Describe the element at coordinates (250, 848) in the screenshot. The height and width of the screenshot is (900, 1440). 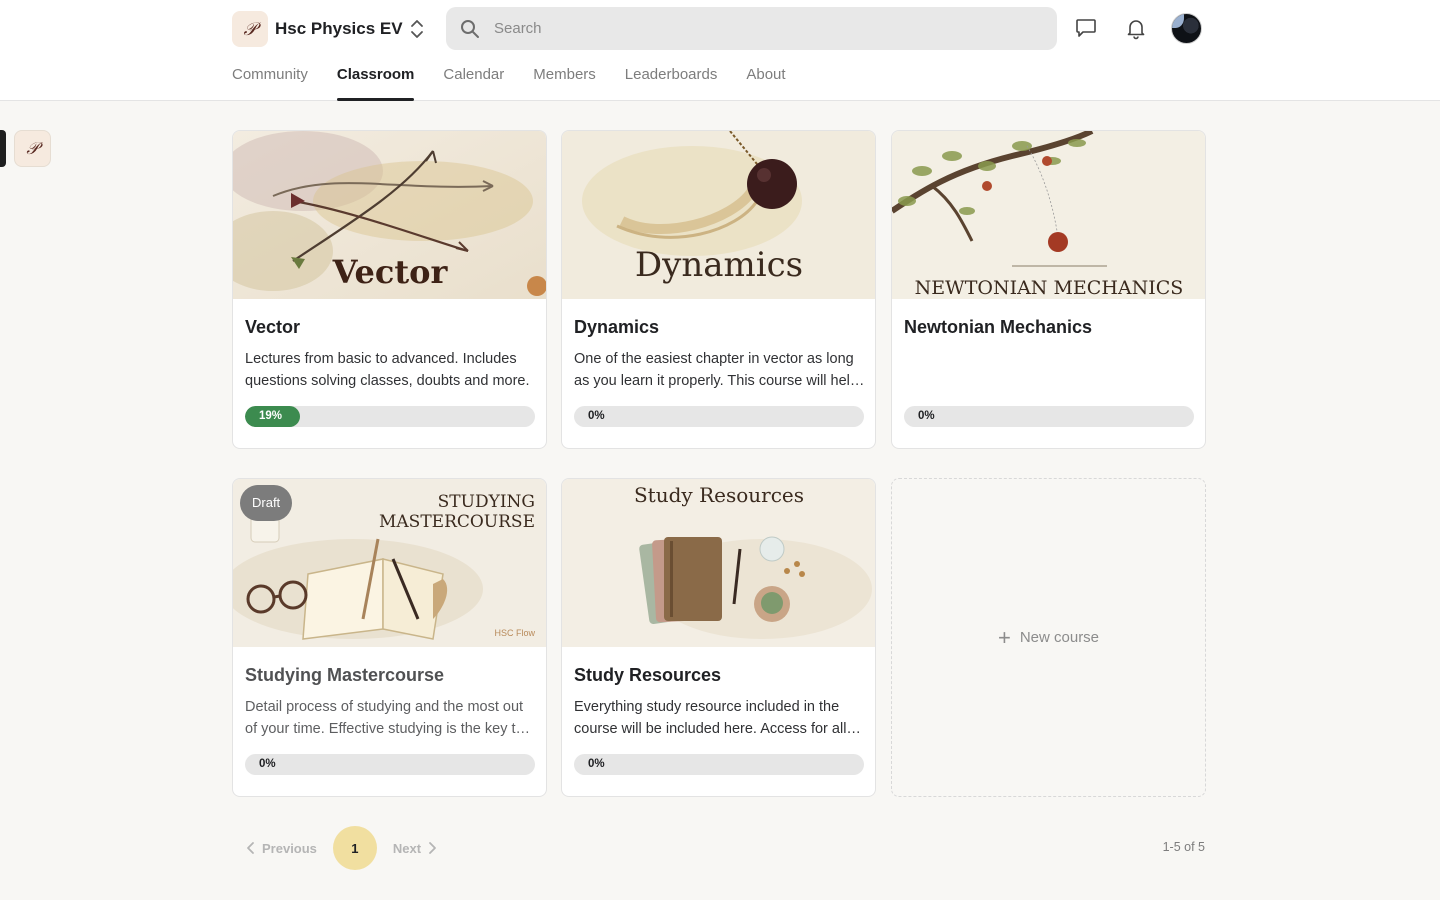
I see `chevron-left-icon` at that location.